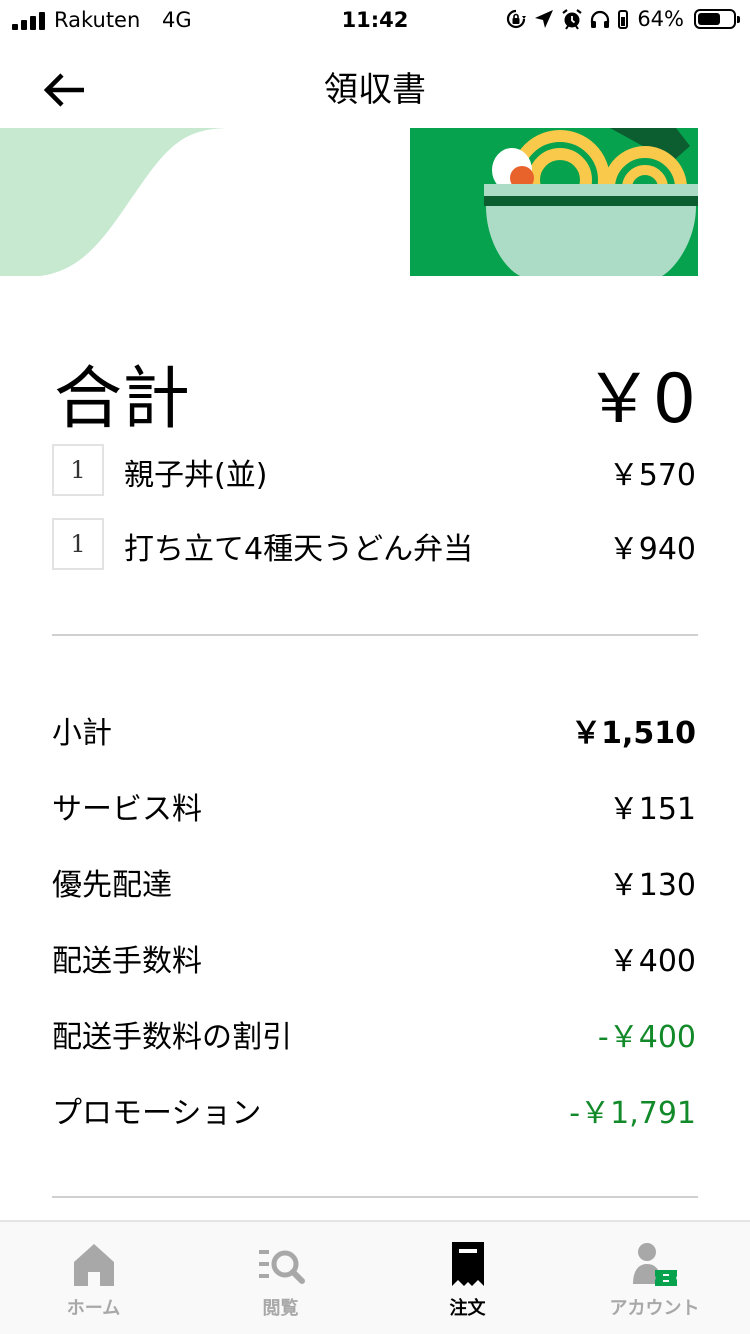  I want to click on item-name: 打ち立て4種天うどん弁当, so click(299, 549).